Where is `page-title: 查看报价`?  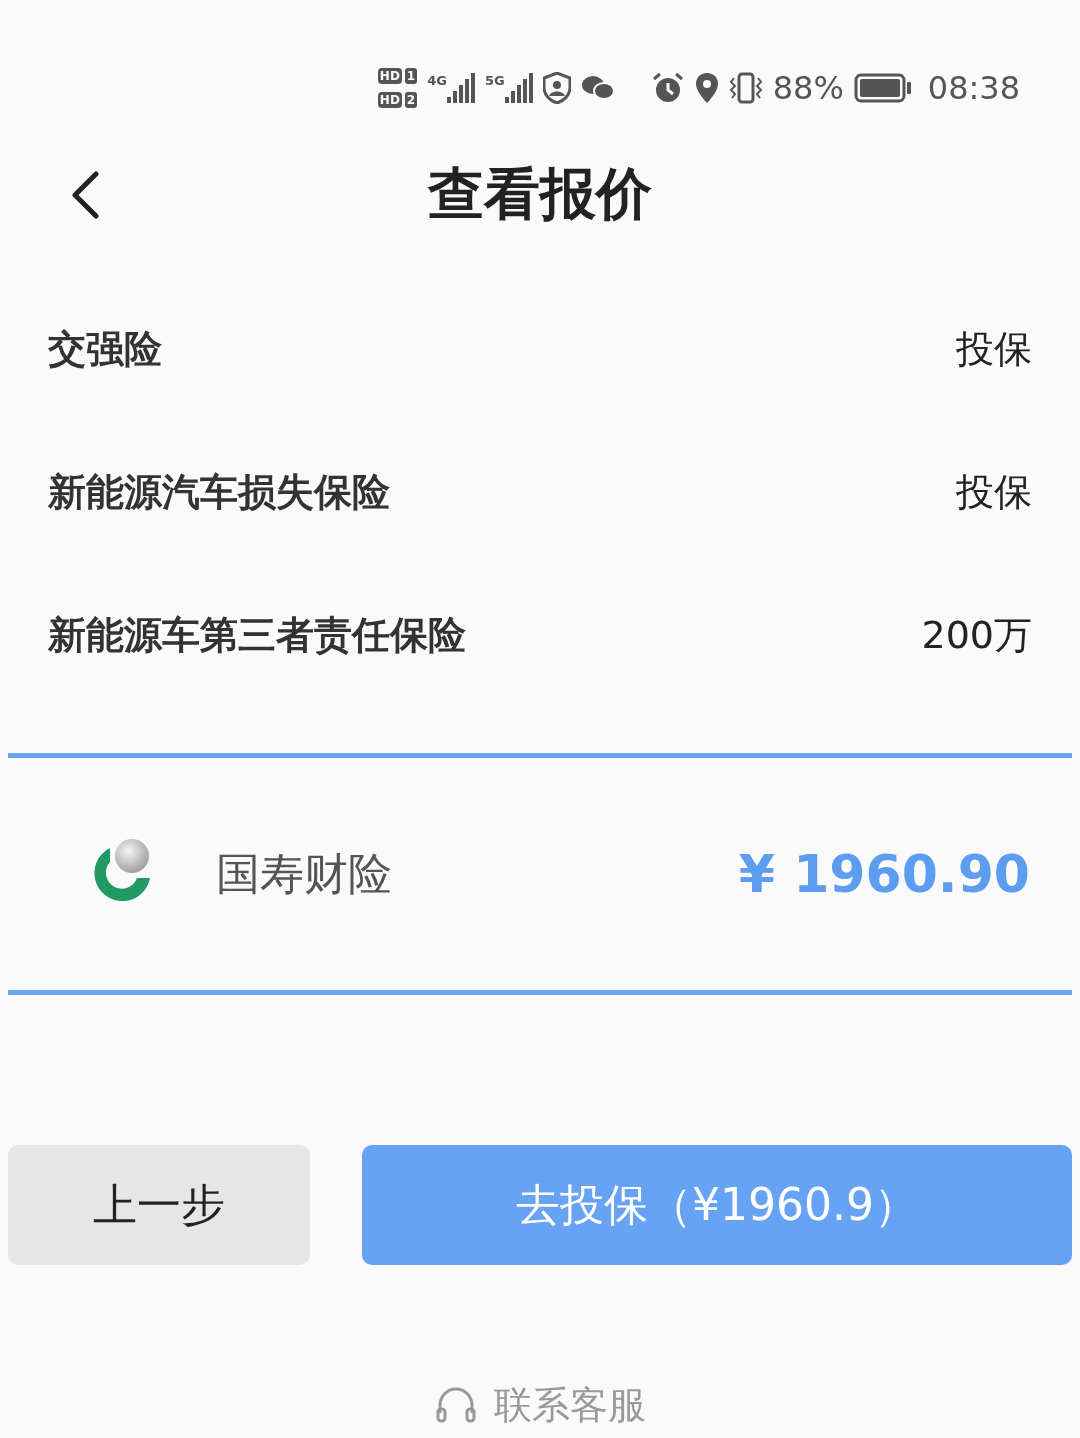 page-title: 查看报价 is located at coordinates (540, 194).